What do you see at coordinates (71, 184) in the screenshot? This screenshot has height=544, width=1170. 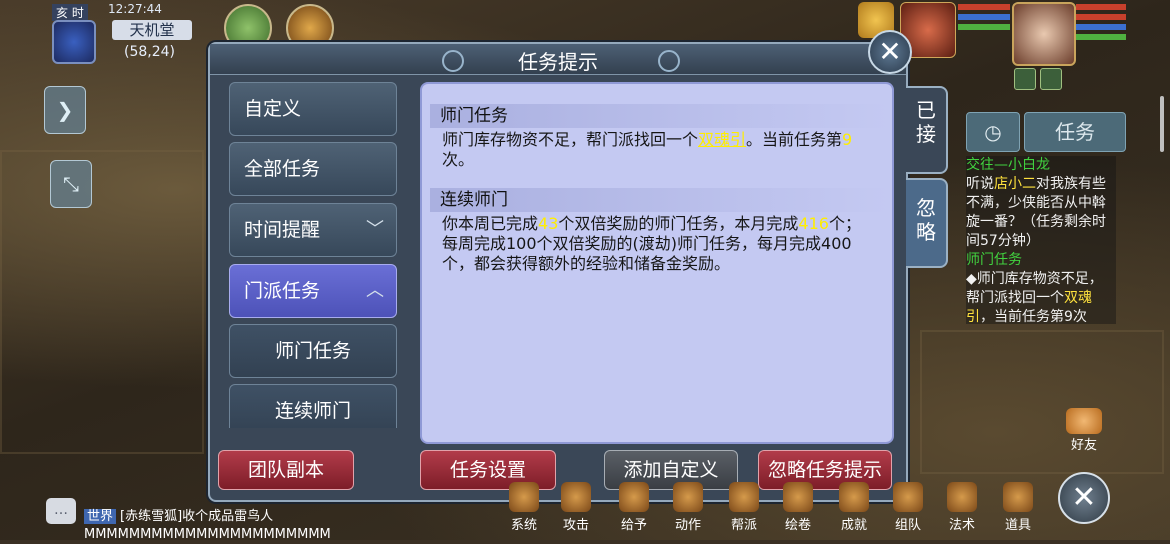 I see `fullscreen-icon: ⤡` at bounding box center [71, 184].